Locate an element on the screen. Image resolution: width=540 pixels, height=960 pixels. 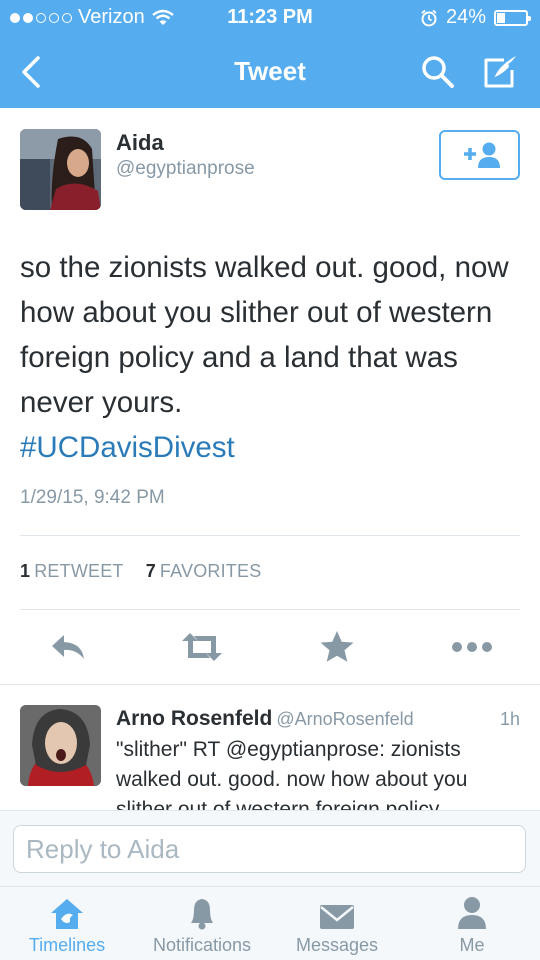
search-icon is located at coordinates (438, 72).